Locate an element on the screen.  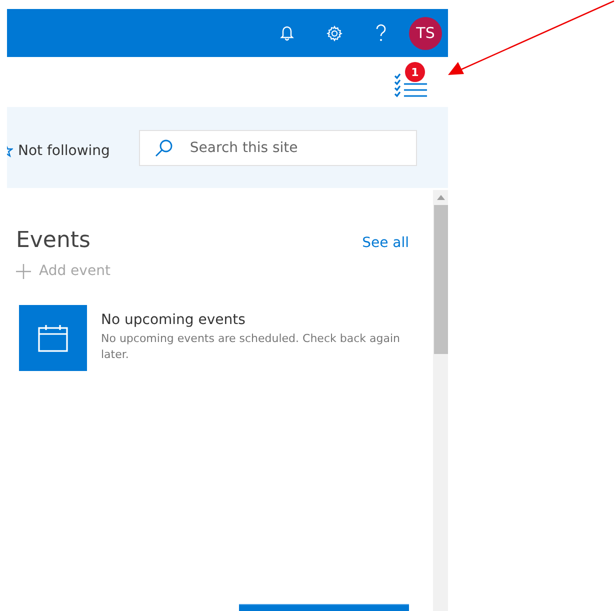
user-avatar: TS is located at coordinates (425, 33).